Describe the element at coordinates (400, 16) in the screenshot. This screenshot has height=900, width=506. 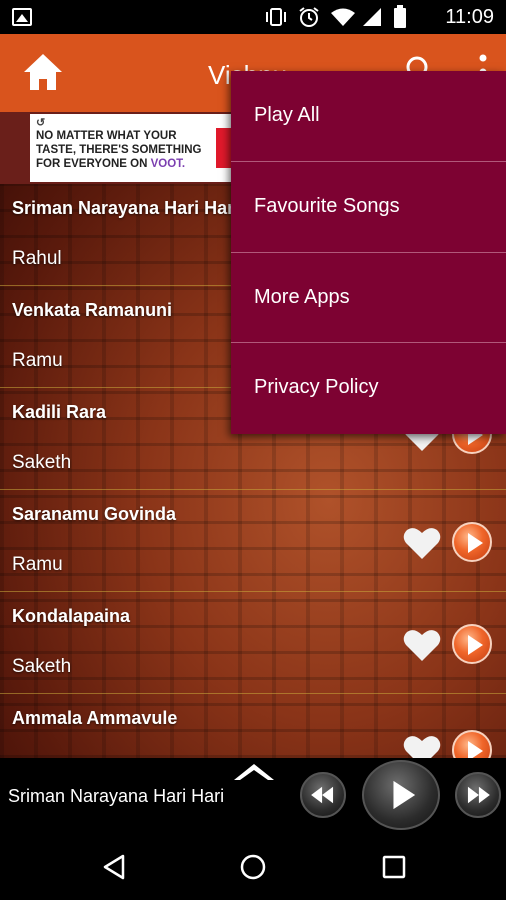
I see `battery-icon` at that location.